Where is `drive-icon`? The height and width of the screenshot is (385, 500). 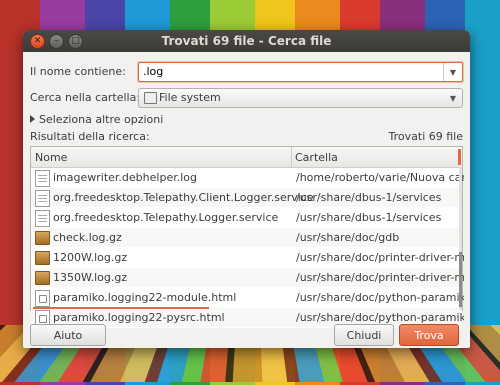
drive-icon is located at coordinates (150, 98).